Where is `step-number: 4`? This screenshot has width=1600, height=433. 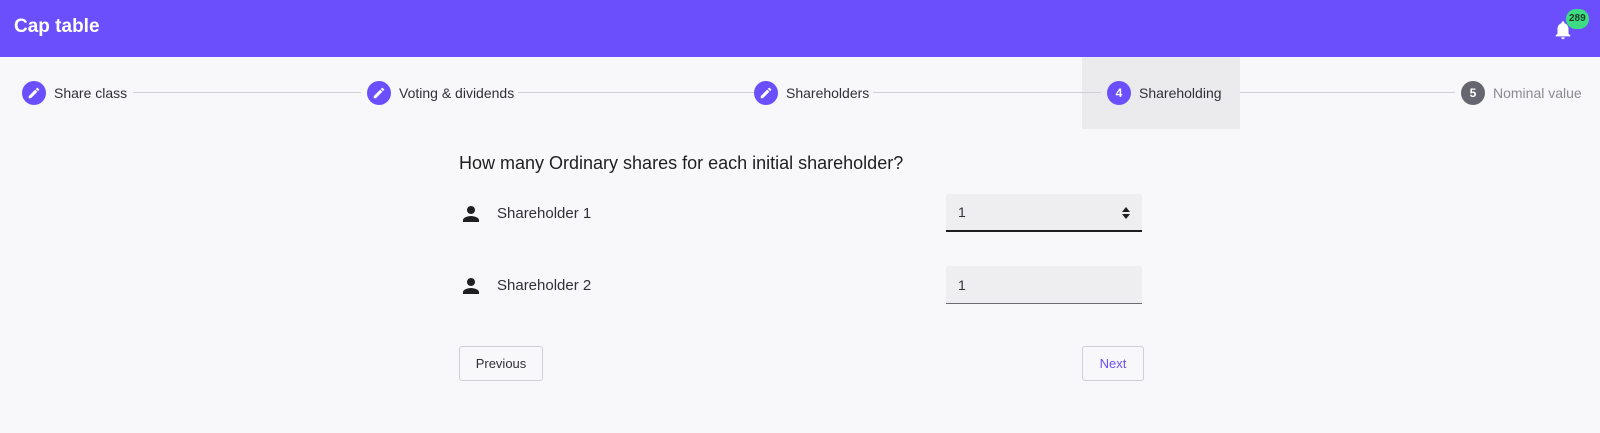 step-number: 4 is located at coordinates (1119, 93).